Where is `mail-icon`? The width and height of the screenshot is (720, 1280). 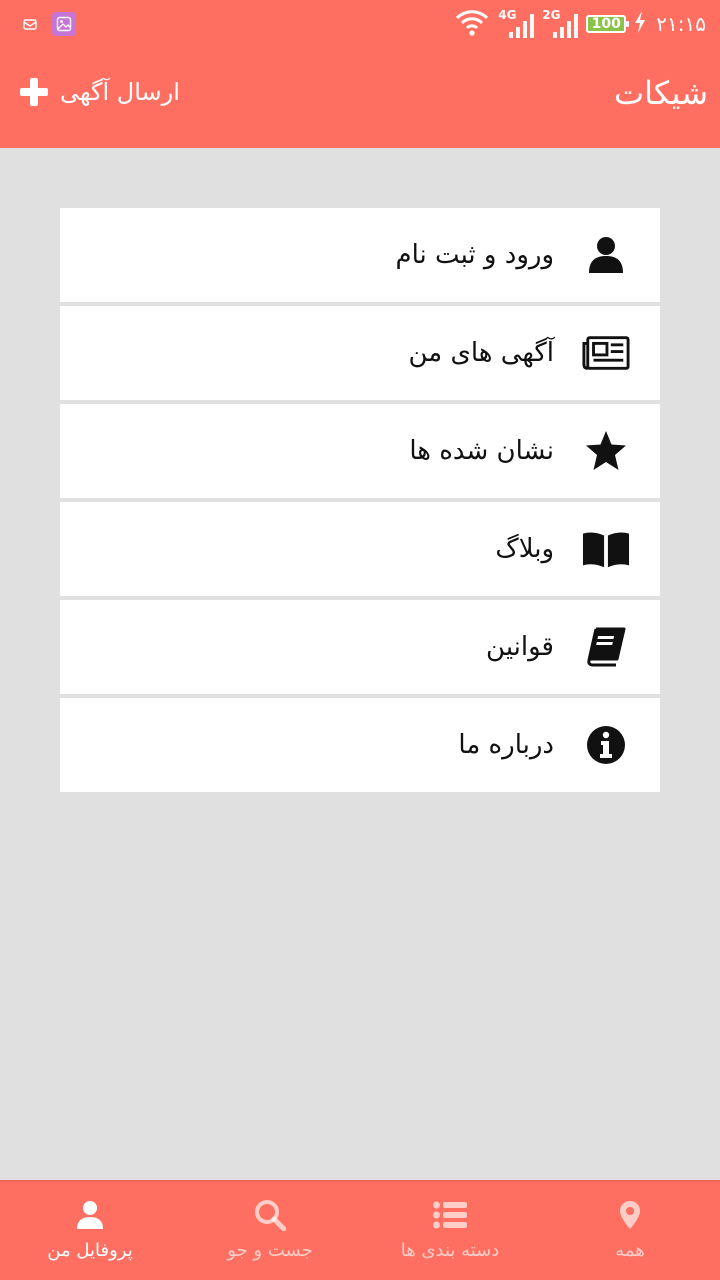
mail-icon is located at coordinates (30, 24).